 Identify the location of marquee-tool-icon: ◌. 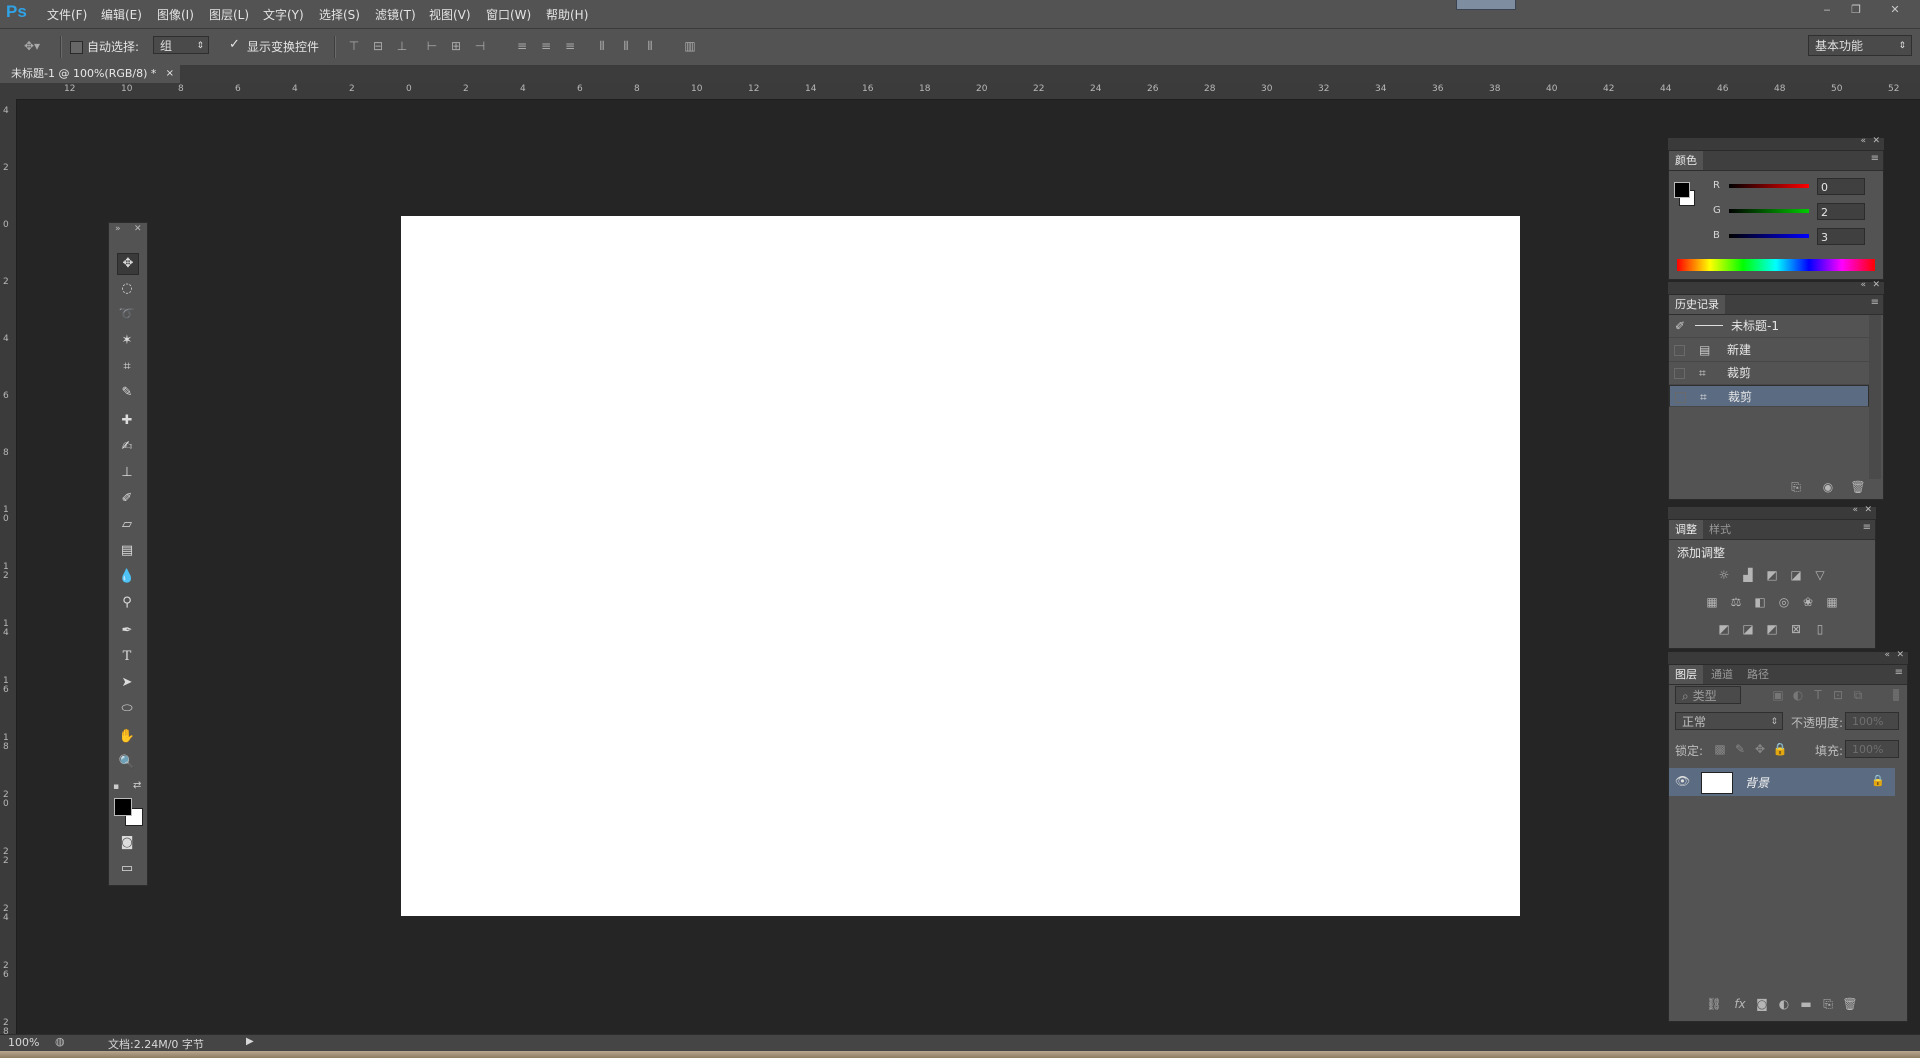
(127, 289).